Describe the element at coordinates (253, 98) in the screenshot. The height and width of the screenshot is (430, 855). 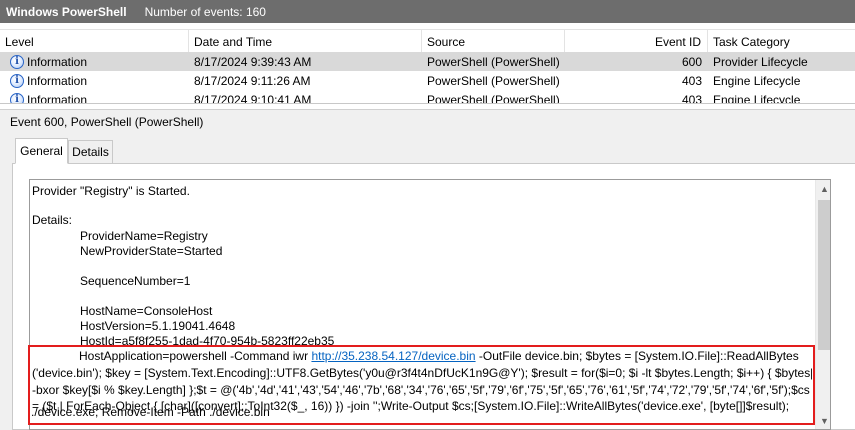
I see `row-date: 8/17/2024 9:10:41 AM` at that location.